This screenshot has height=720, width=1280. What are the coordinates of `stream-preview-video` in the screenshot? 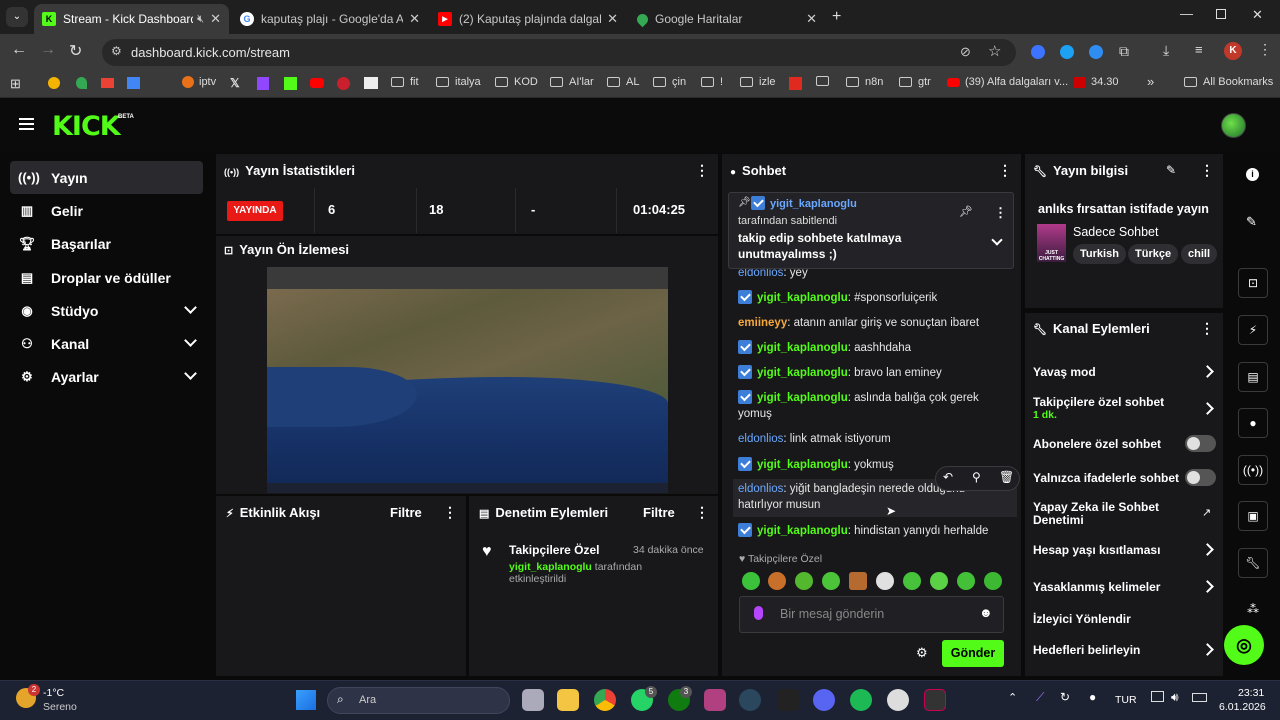 It's located at (467, 380).